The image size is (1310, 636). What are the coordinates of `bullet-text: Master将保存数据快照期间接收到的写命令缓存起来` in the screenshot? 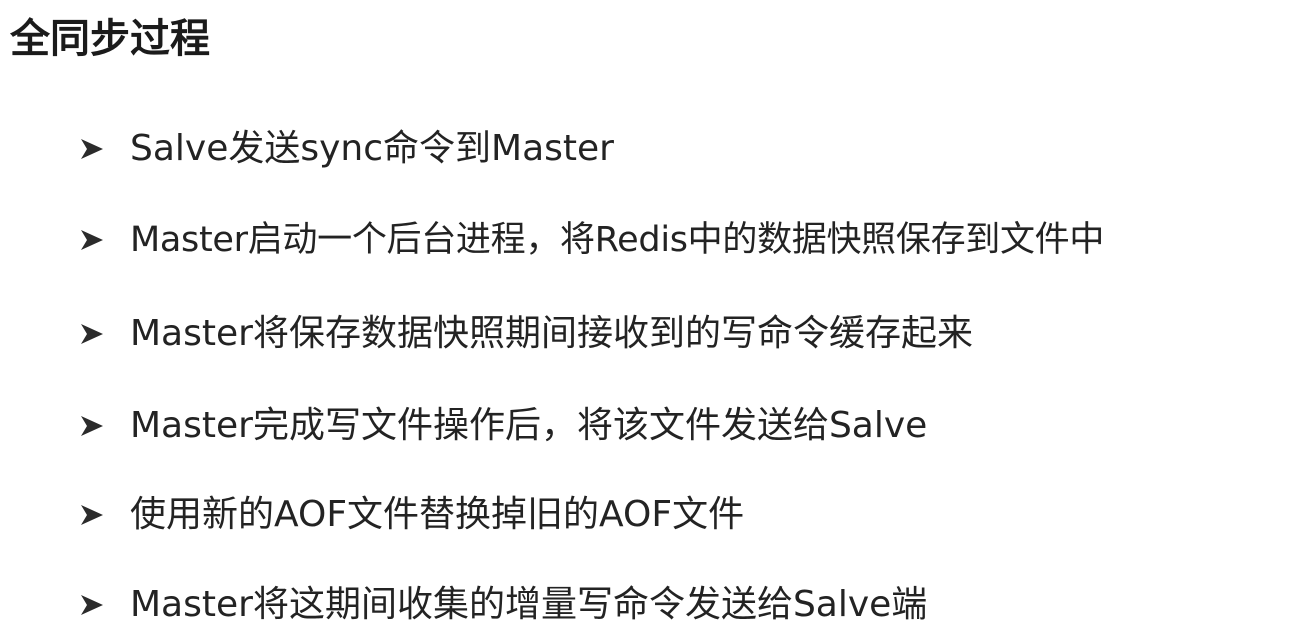 It's located at (551, 333).